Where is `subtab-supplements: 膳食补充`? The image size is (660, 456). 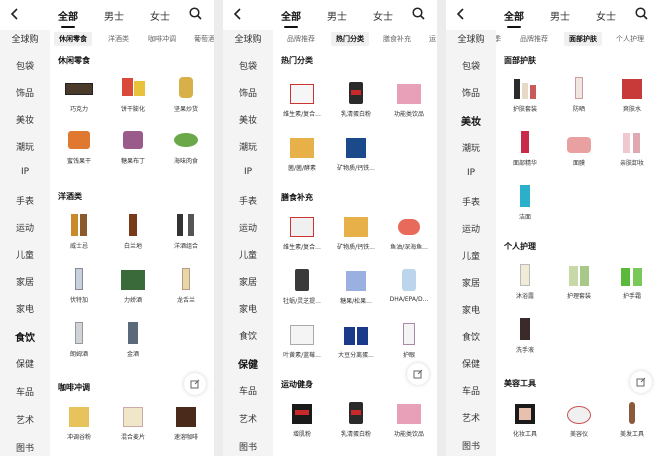 subtab-supplements: 膳食补充 is located at coordinates (397, 39).